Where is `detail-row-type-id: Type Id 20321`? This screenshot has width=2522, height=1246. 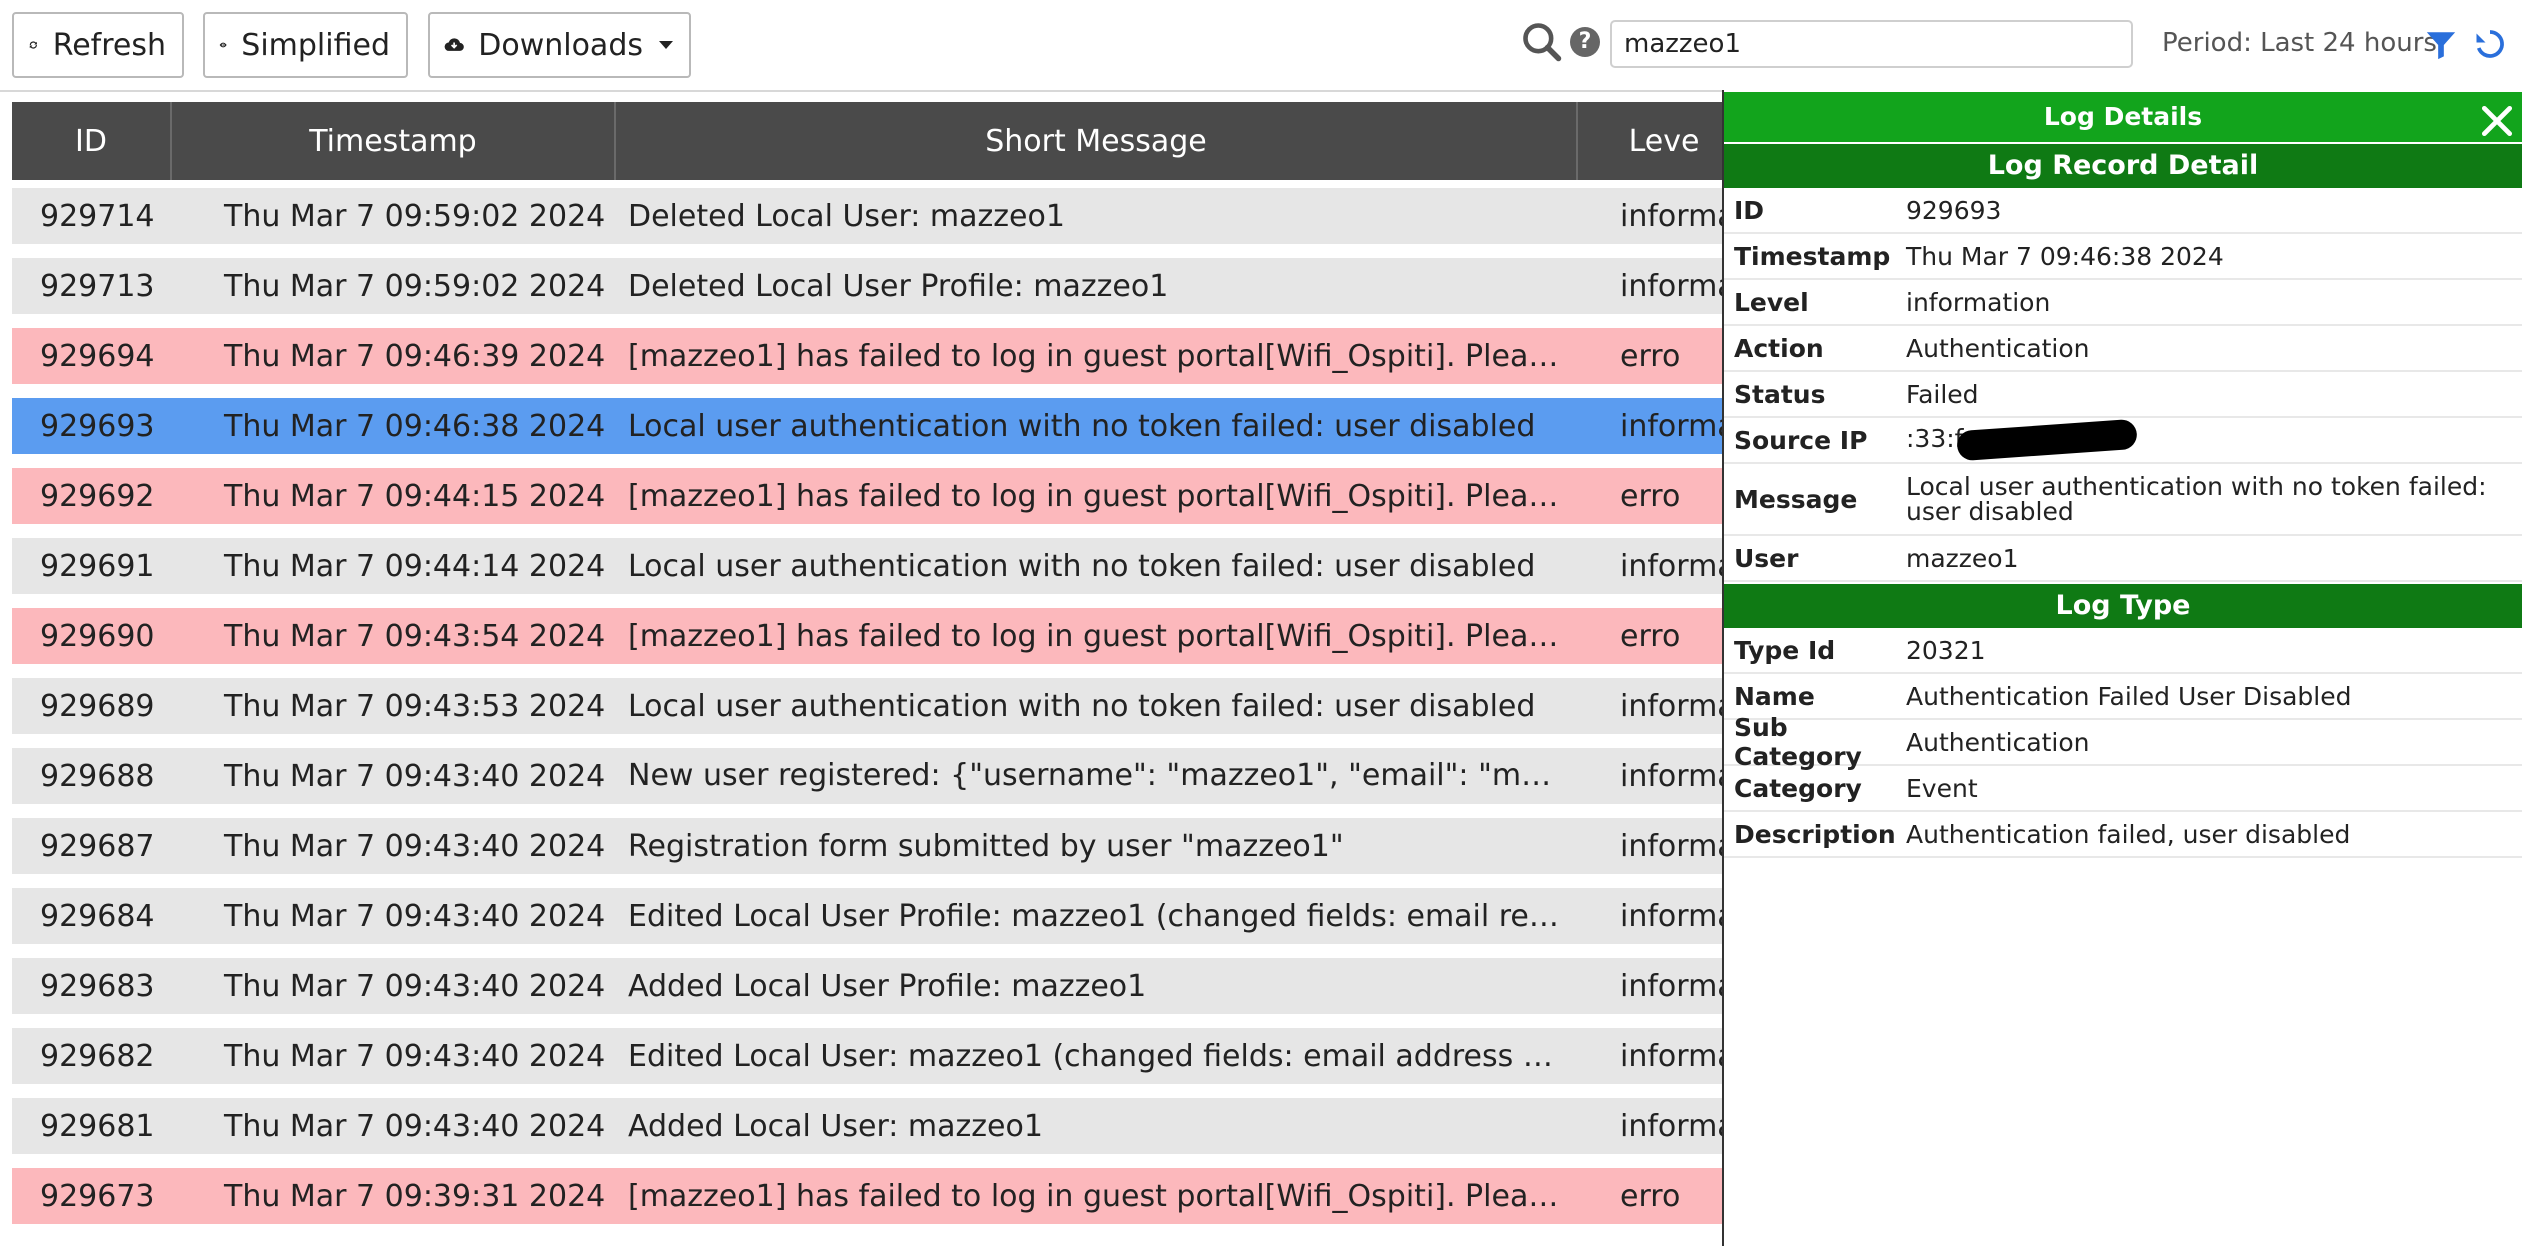
detail-row-type-id: Type Id 20321 is located at coordinates (2123, 651).